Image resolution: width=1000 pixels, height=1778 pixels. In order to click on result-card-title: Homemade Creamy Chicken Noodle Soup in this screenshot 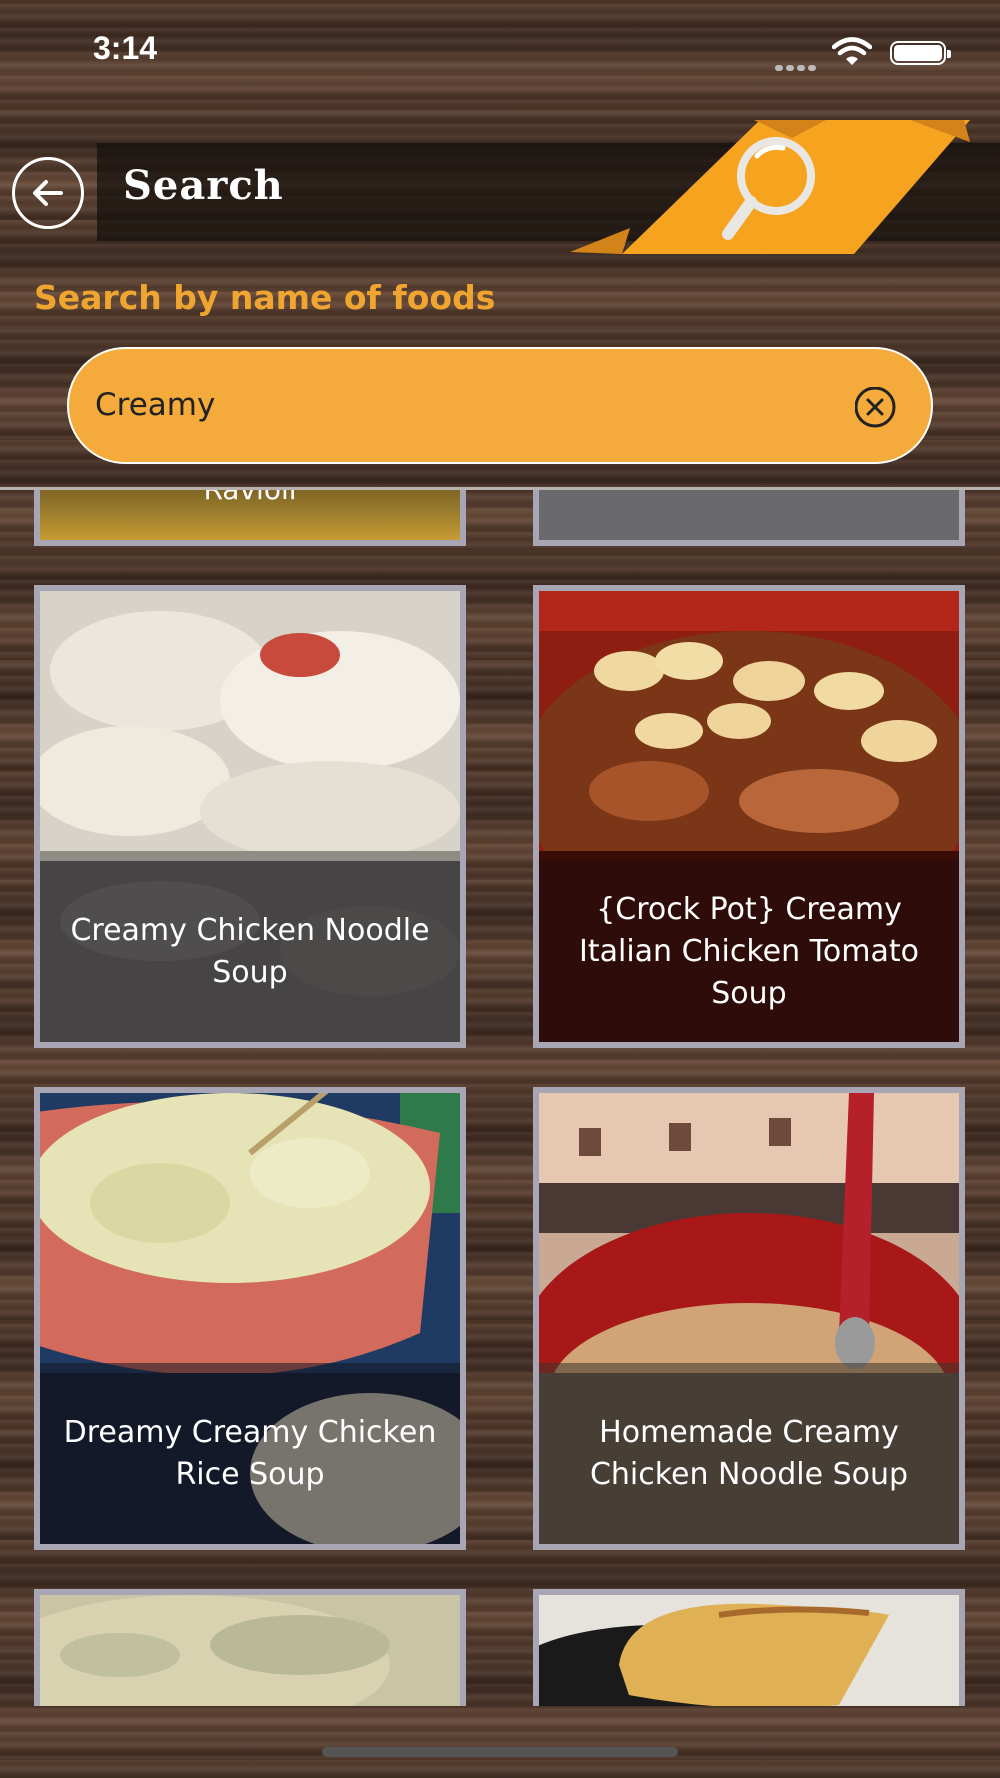, I will do `click(749, 1453)`.